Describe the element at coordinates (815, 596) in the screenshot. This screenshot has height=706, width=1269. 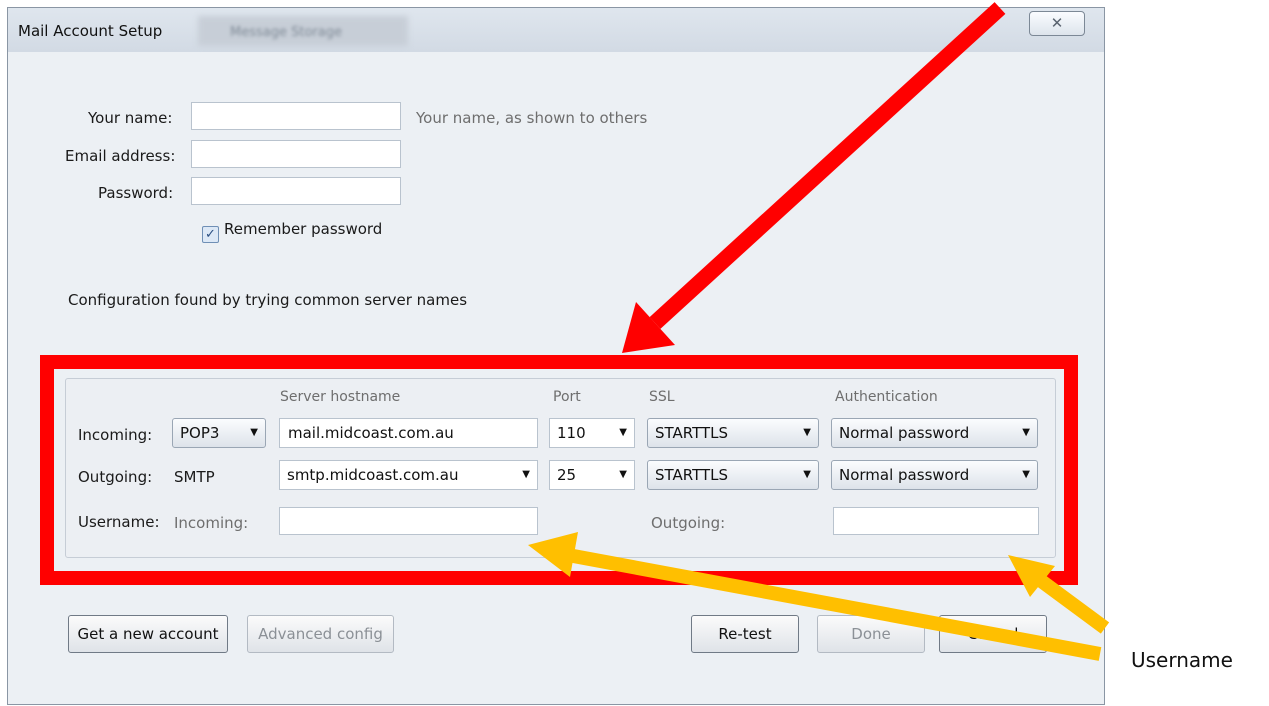
I see `yellow-arrow-left` at that location.